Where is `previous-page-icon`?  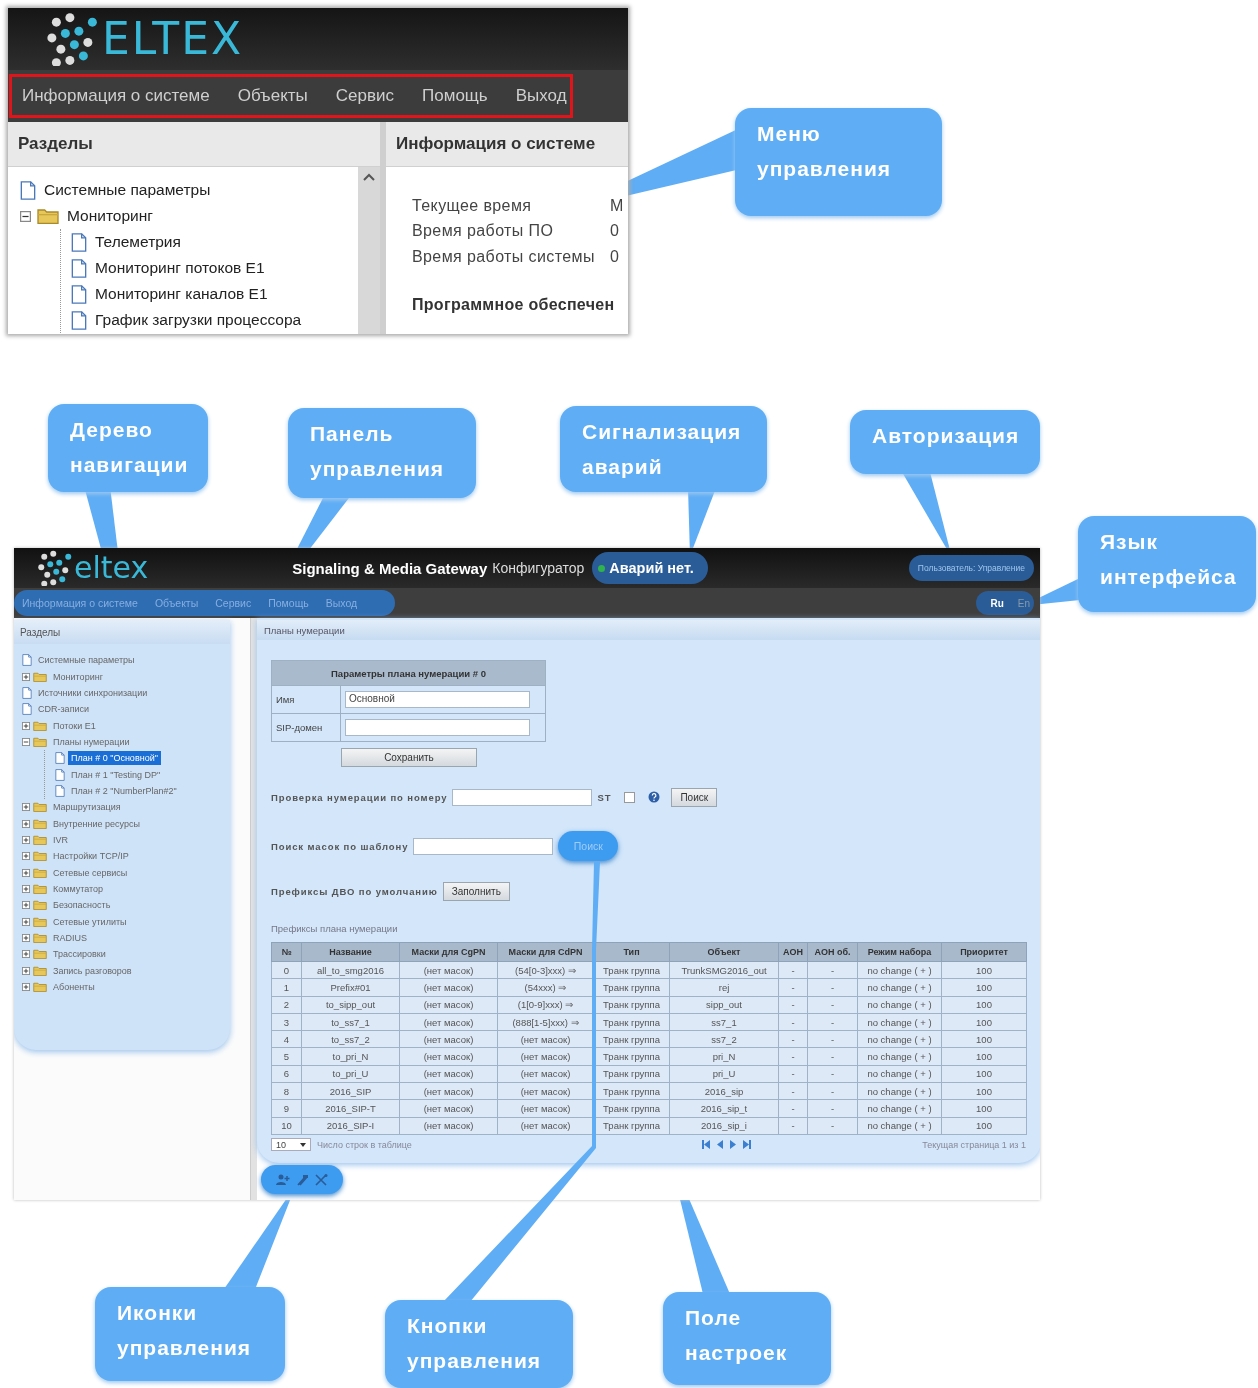
previous-page-icon is located at coordinates (719, 1145).